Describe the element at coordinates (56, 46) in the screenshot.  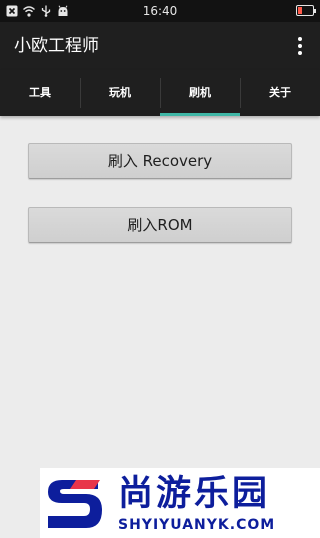
I see `app-title: 小欧工程师` at that location.